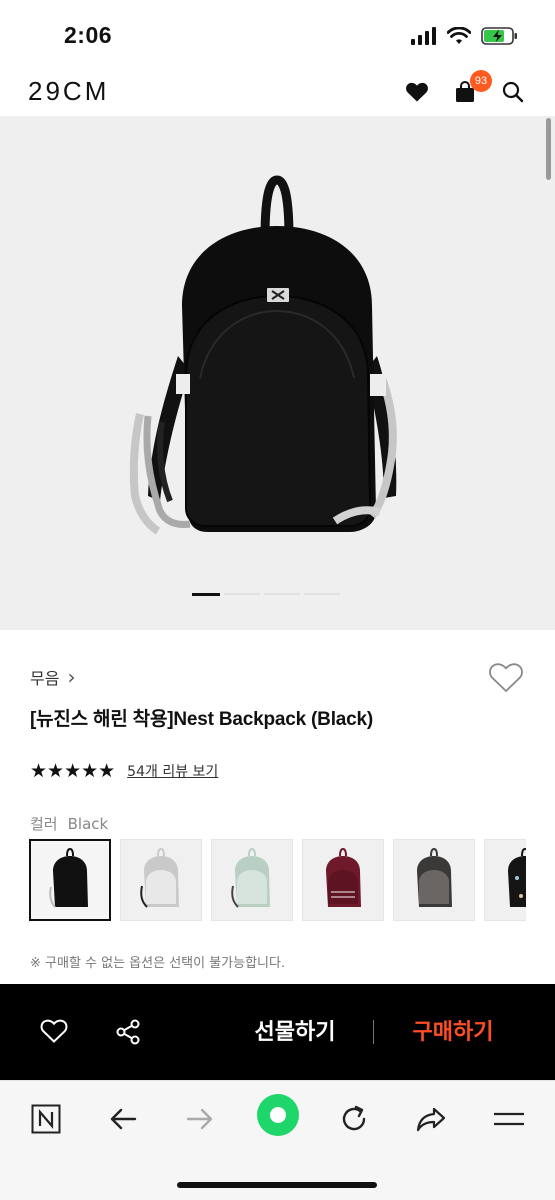 The image size is (555, 1200). I want to click on color-swatch-burgundy, so click(343, 880).